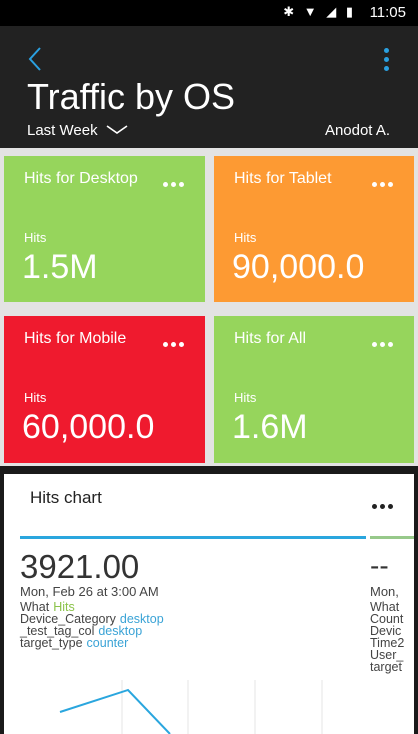 This screenshot has width=418, height=734. I want to click on card-menu-icon, so click(385, 502).